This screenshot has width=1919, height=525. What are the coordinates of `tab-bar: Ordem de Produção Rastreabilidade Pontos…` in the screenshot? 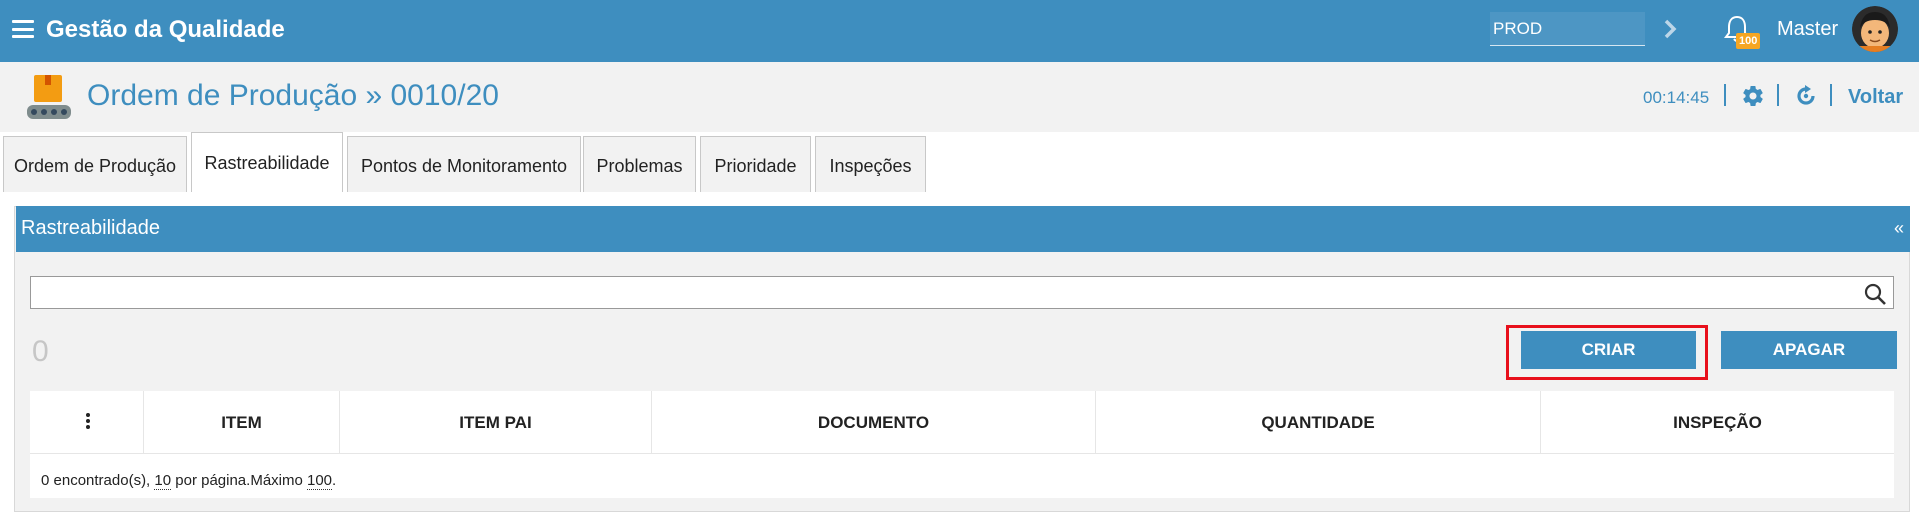 It's located at (959, 164).